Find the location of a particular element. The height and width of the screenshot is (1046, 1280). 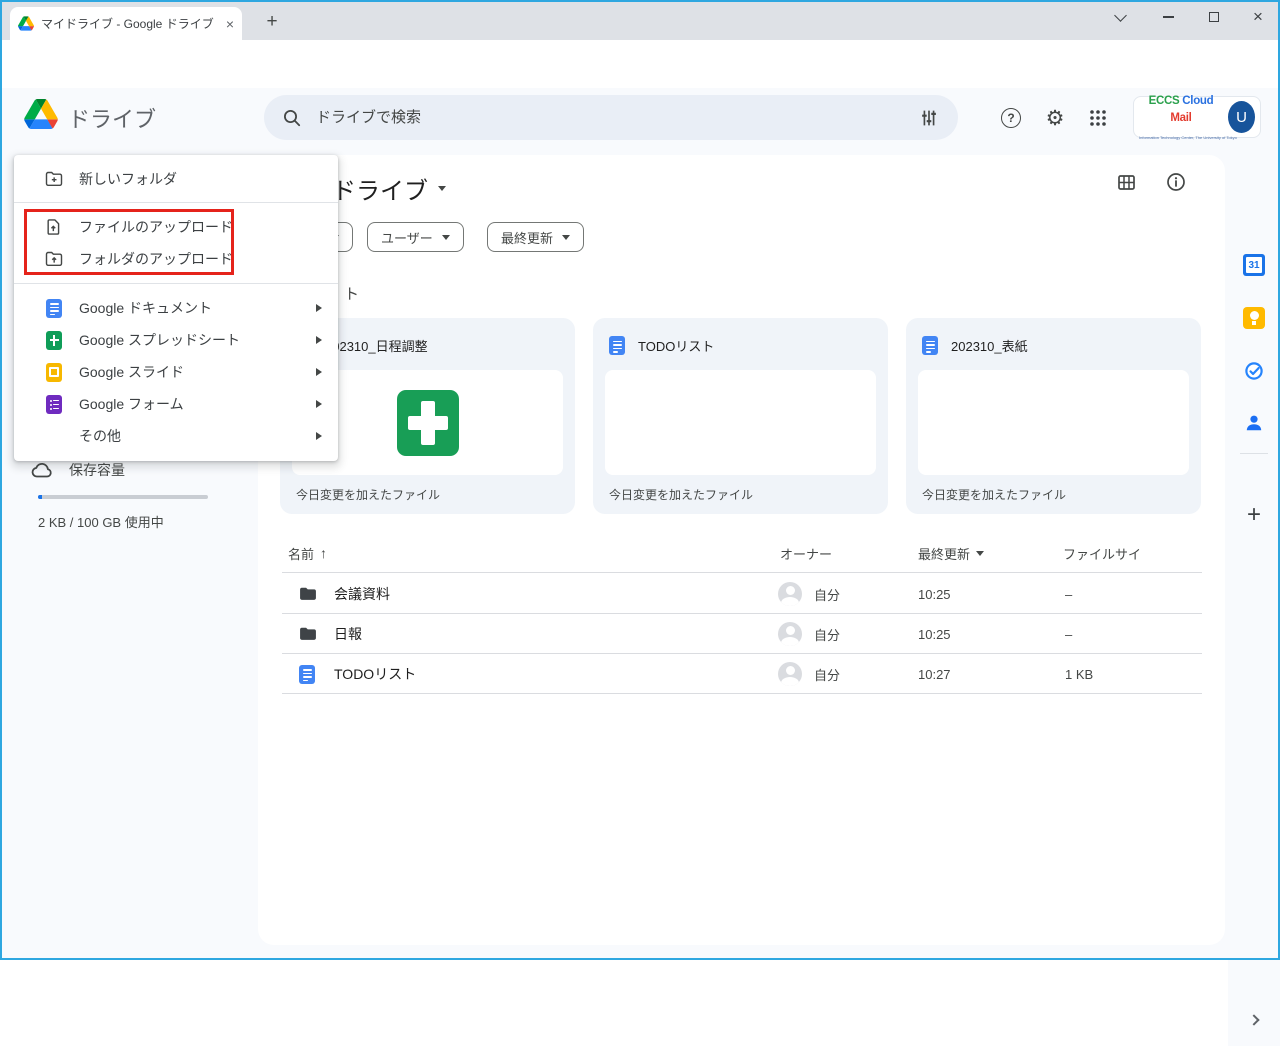

column-modified: 最終更新 is located at coordinates (951, 553).